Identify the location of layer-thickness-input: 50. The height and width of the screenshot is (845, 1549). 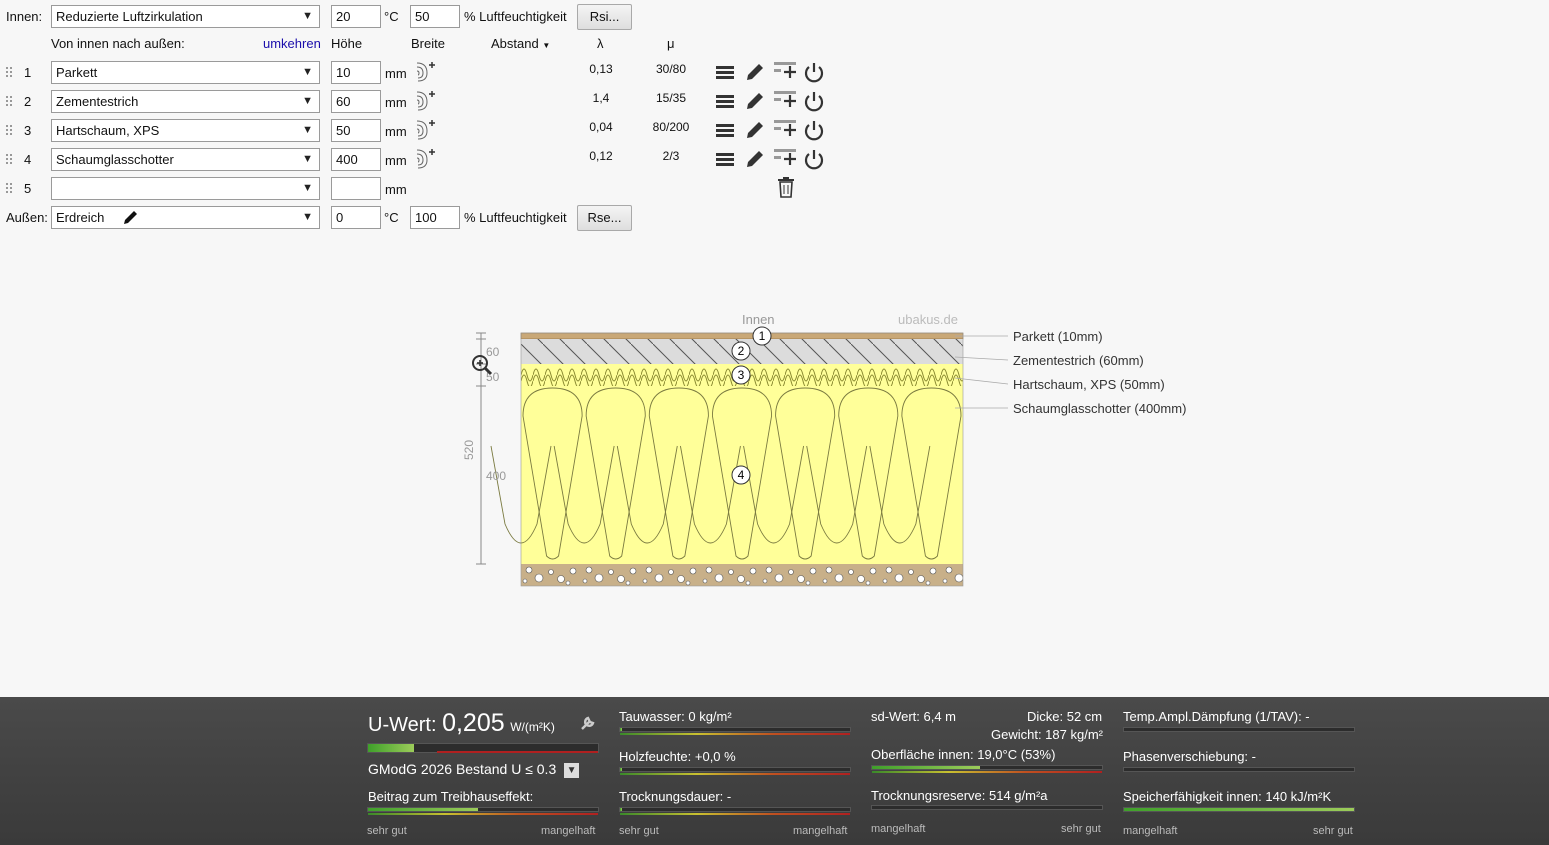
(356, 130).